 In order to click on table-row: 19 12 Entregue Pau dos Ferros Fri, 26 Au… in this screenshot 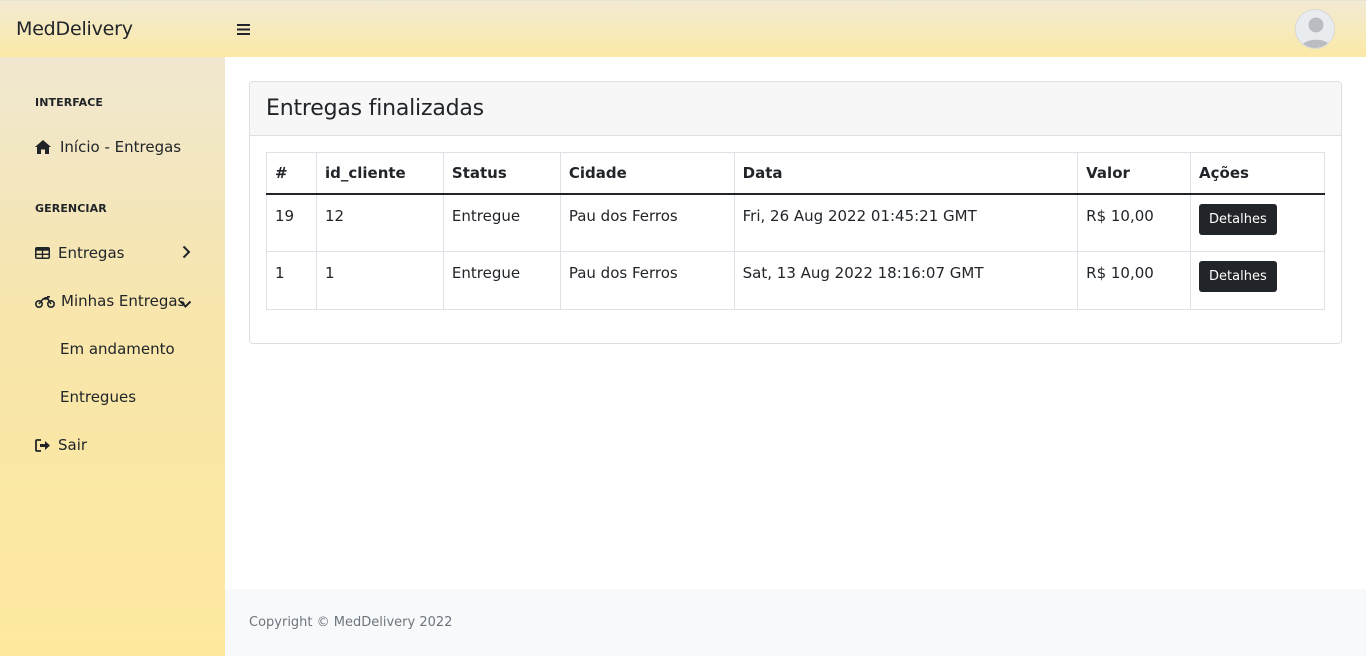, I will do `click(795, 222)`.